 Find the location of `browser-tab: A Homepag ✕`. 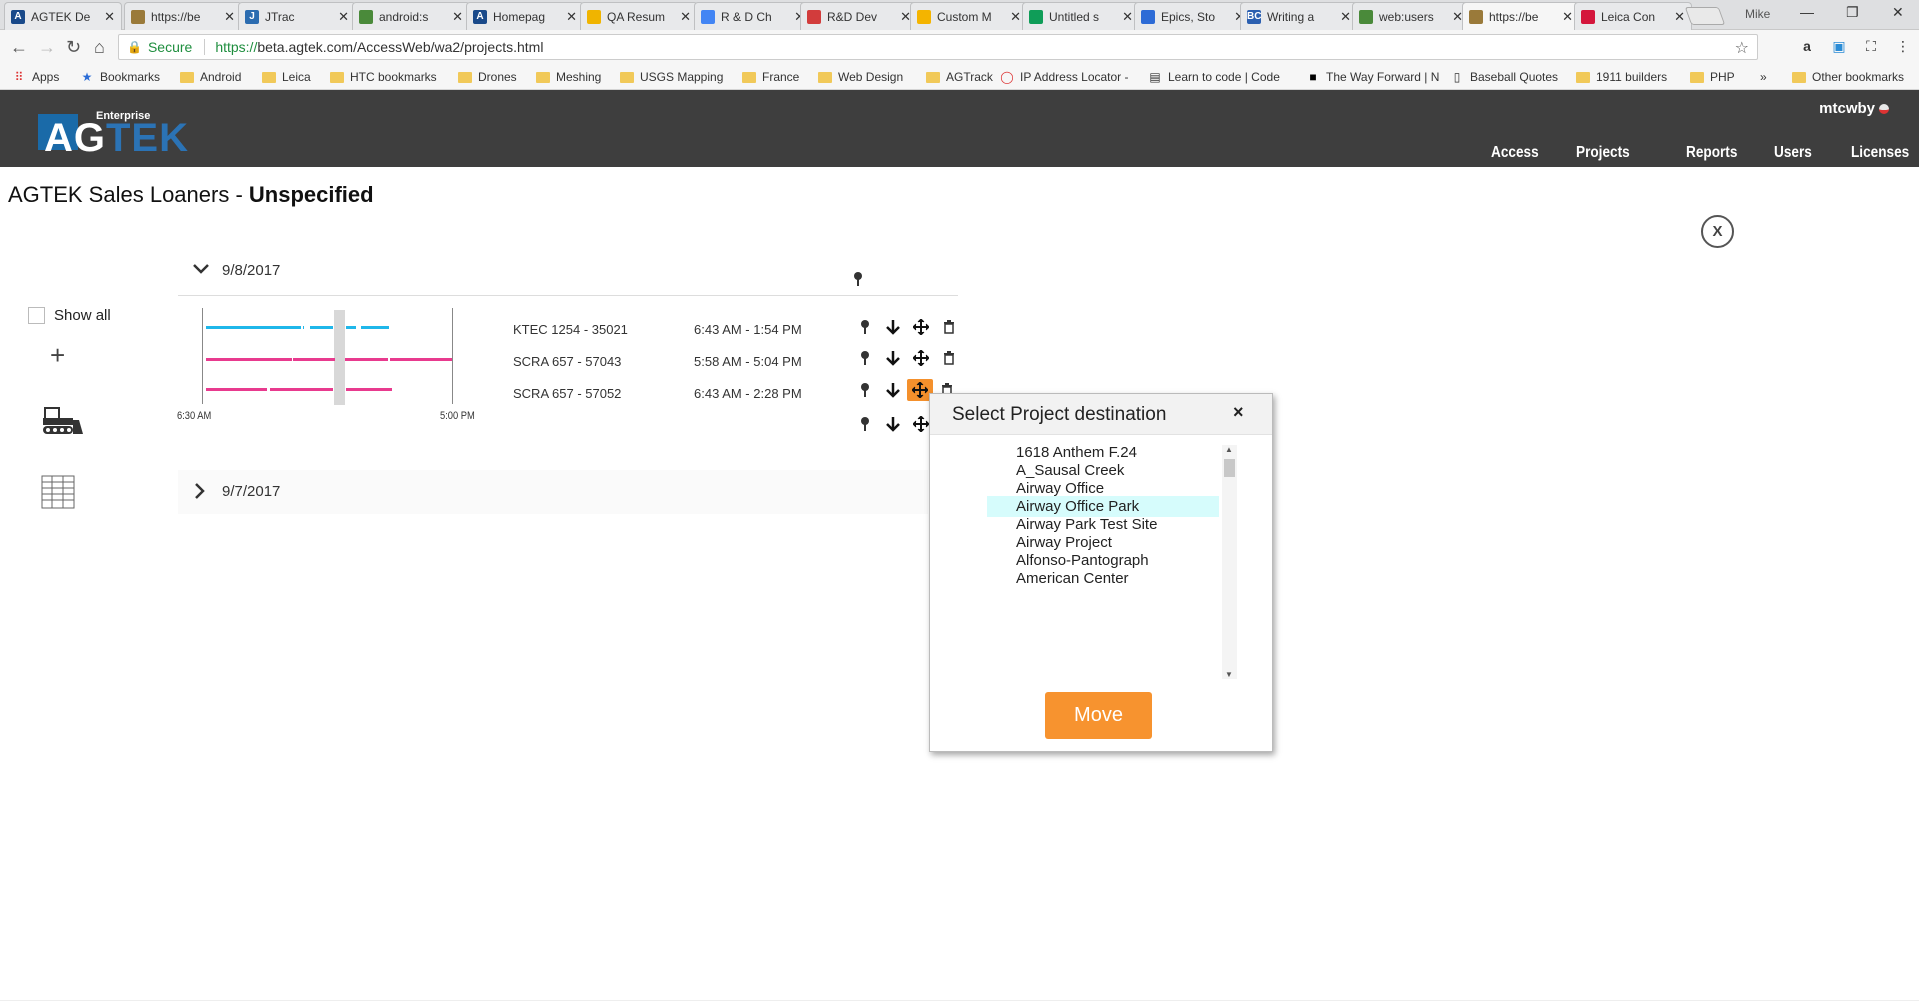

browser-tab: A Homepag ✕ is located at coordinates (525, 16).